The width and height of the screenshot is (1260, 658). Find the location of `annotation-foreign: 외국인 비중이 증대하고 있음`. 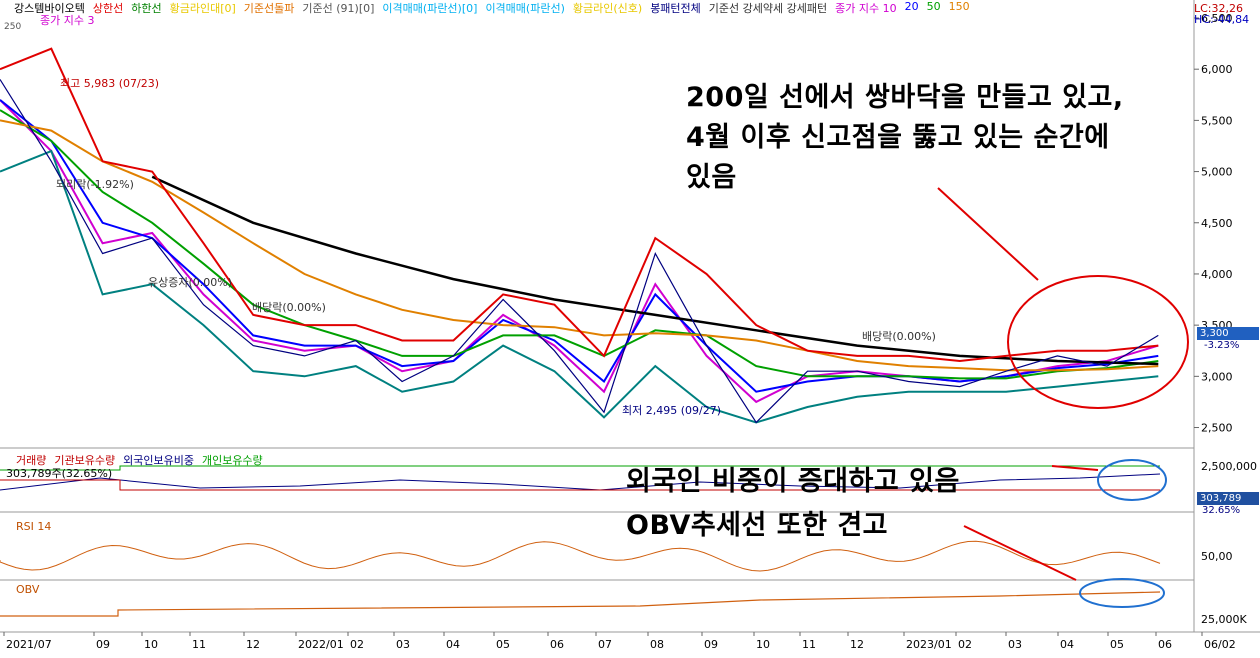

annotation-foreign: 외국인 비중이 증대하고 있음 is located at coordinates (793, 481).